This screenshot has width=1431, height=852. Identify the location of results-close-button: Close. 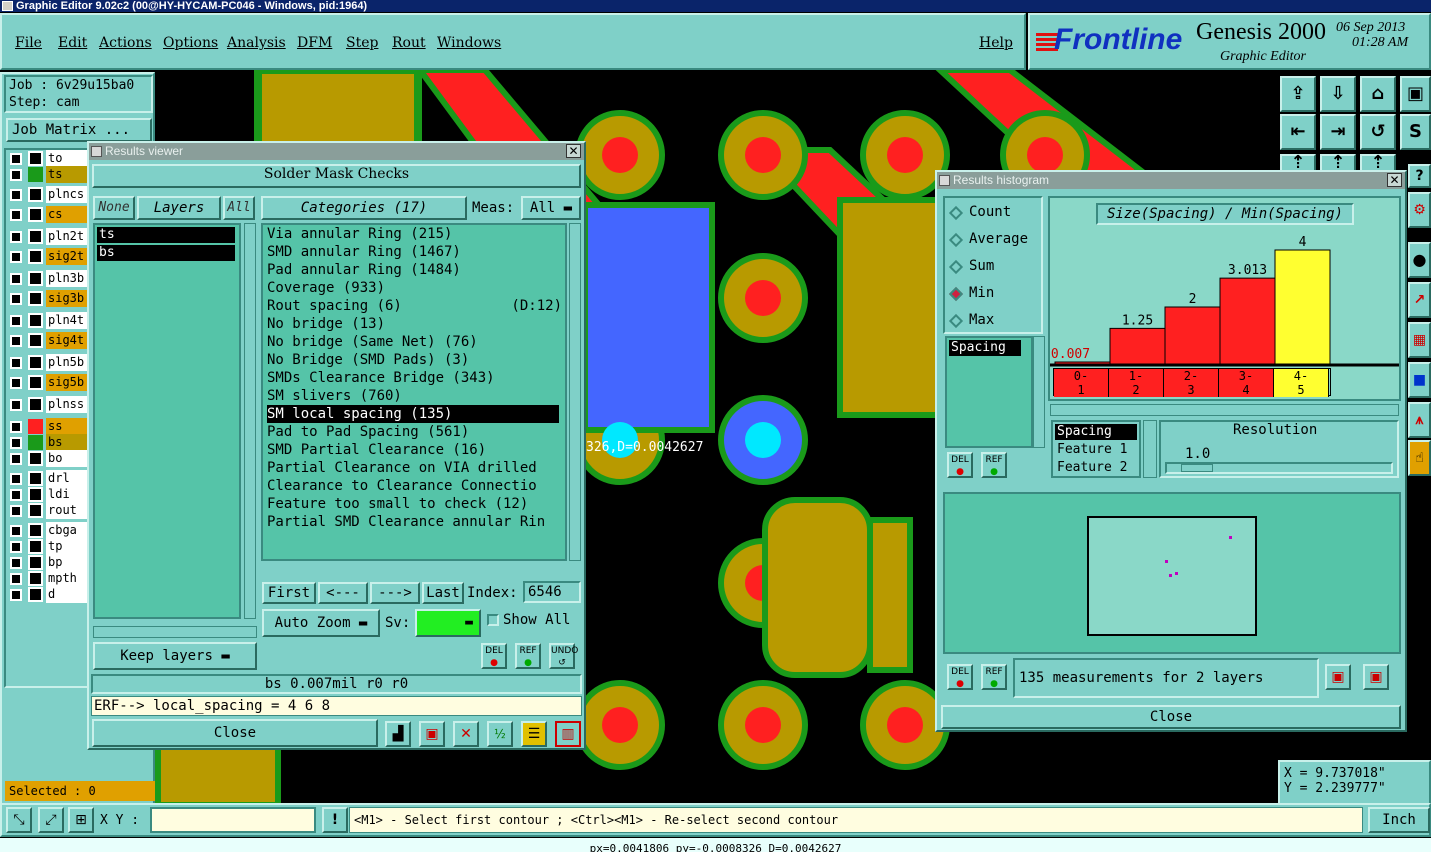
(235, 733).